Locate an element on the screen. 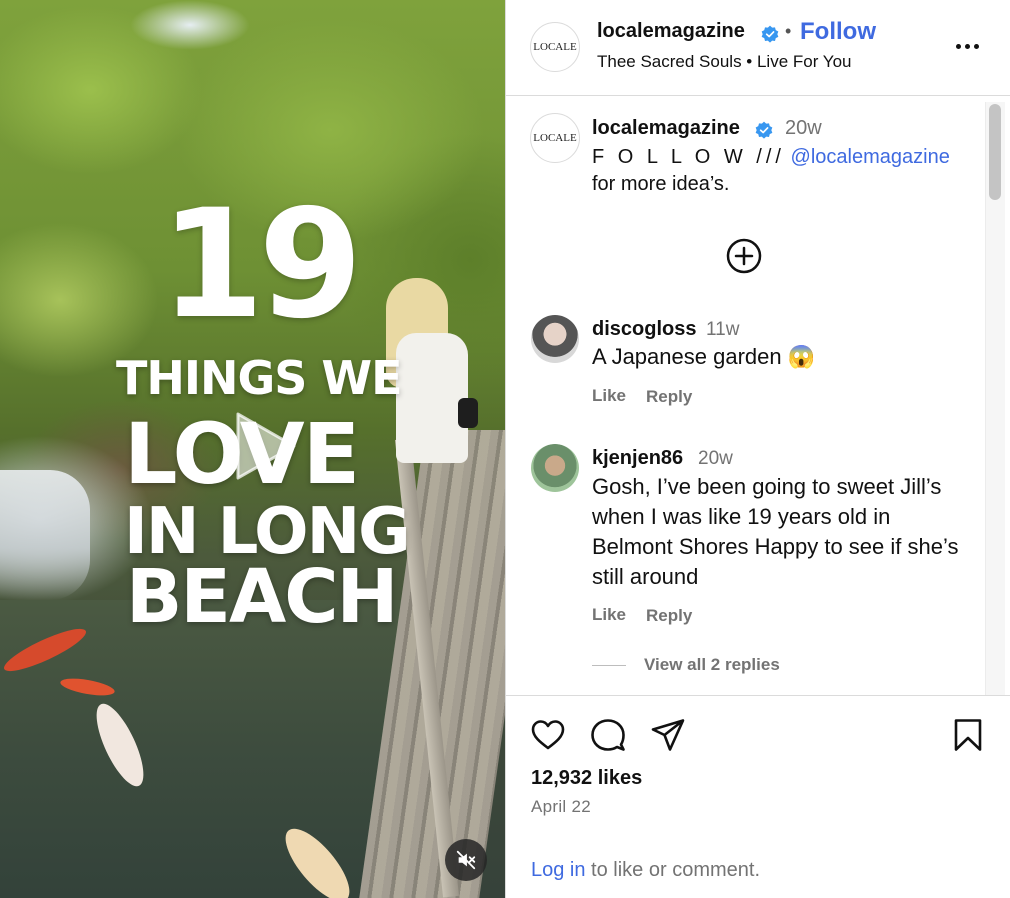 The width and height of the screenshot is (1010, 898). likes-count: 12,932 likes is located at coordinates (586, 778).